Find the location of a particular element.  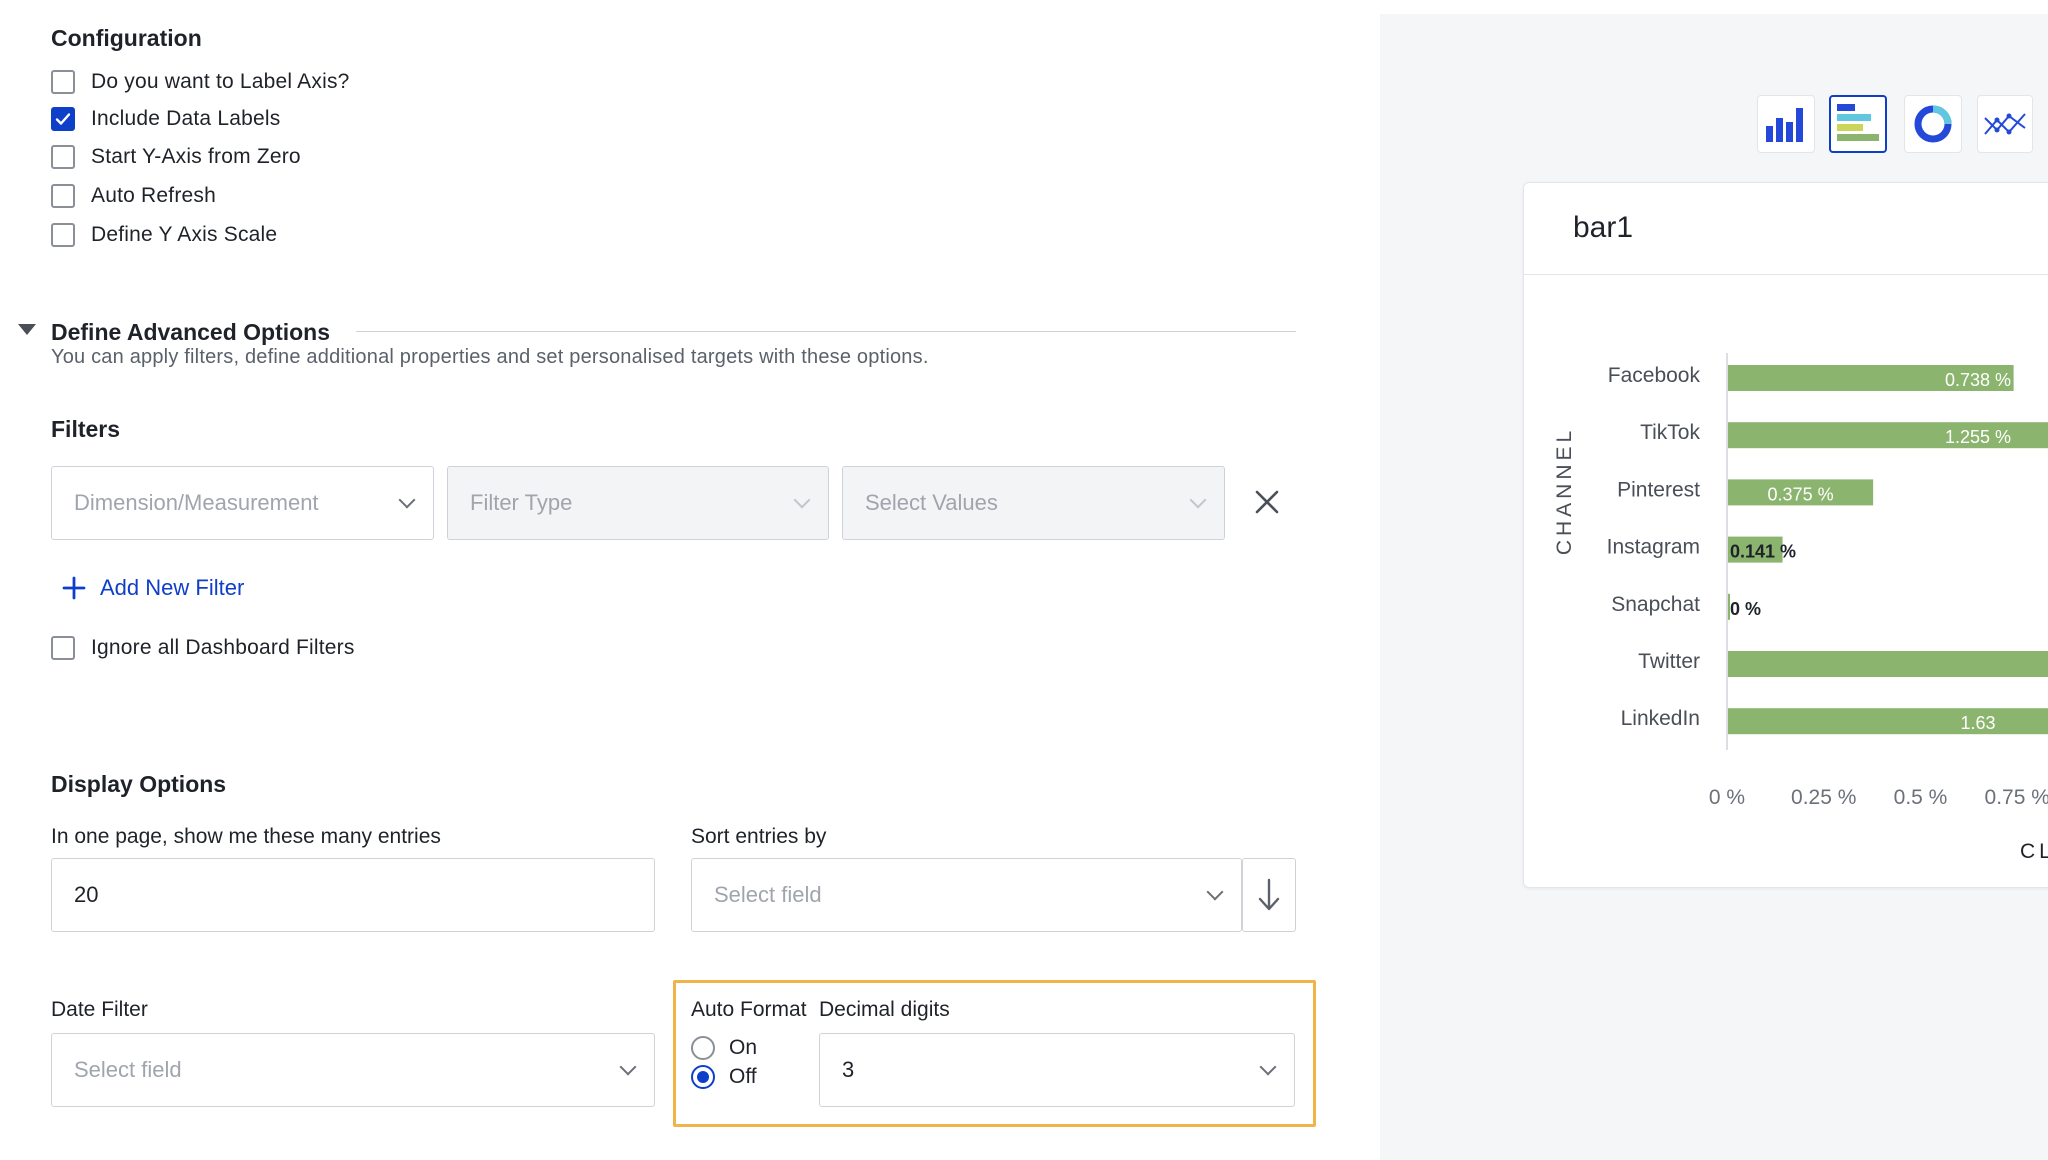

checkbox-label: Ignore all Dashboard Filters is located at coordinates (223, 647).